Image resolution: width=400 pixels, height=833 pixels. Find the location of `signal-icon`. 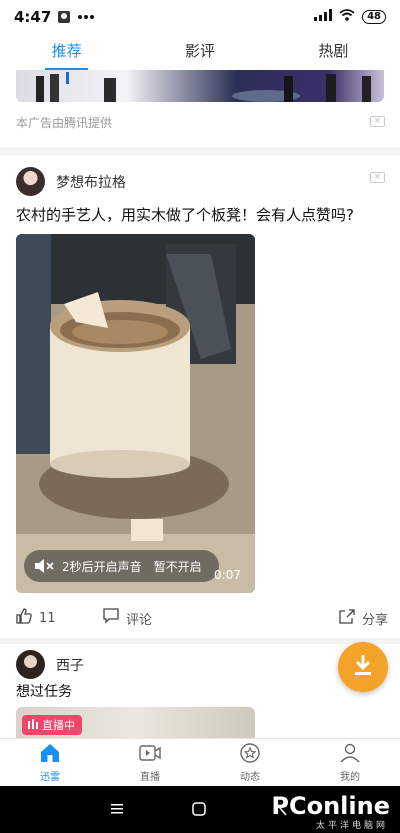

signal-icon is located at coordinates (323, 17).